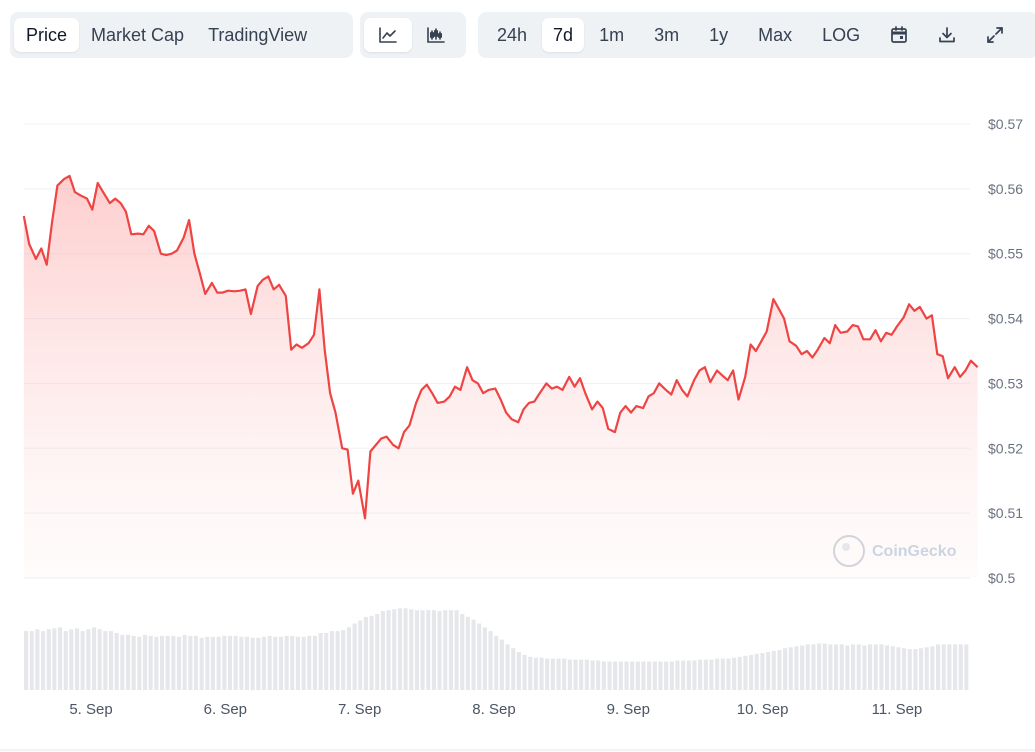  Describe the element at coordinates (775, 35) in the screenshot. I see `range-max: Max` at that location.